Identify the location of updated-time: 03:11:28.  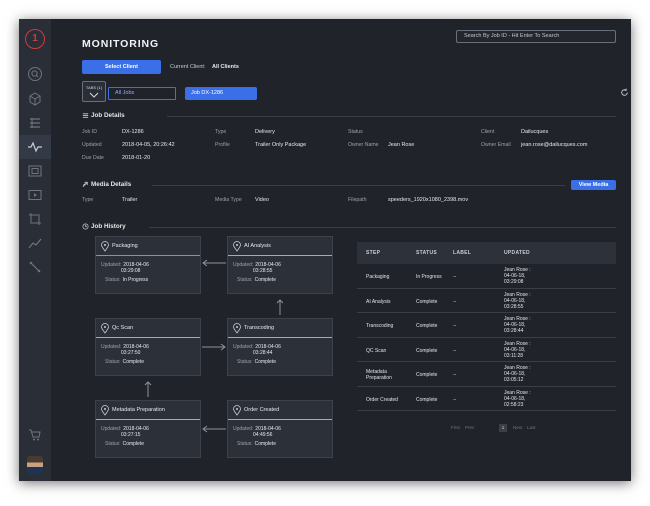
(514, 355).